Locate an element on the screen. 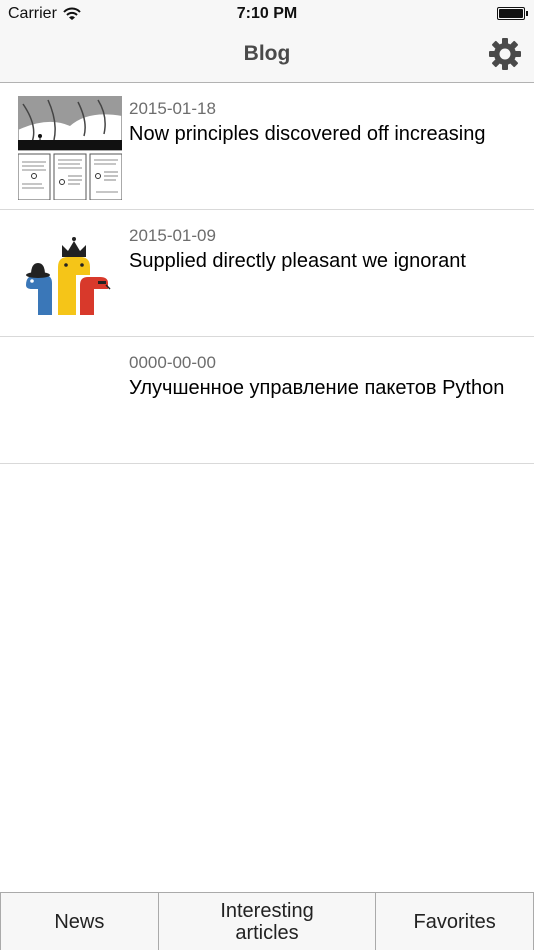 This screenshot has height=950, width=534. battery-icon is located at coordinates (511, 13).